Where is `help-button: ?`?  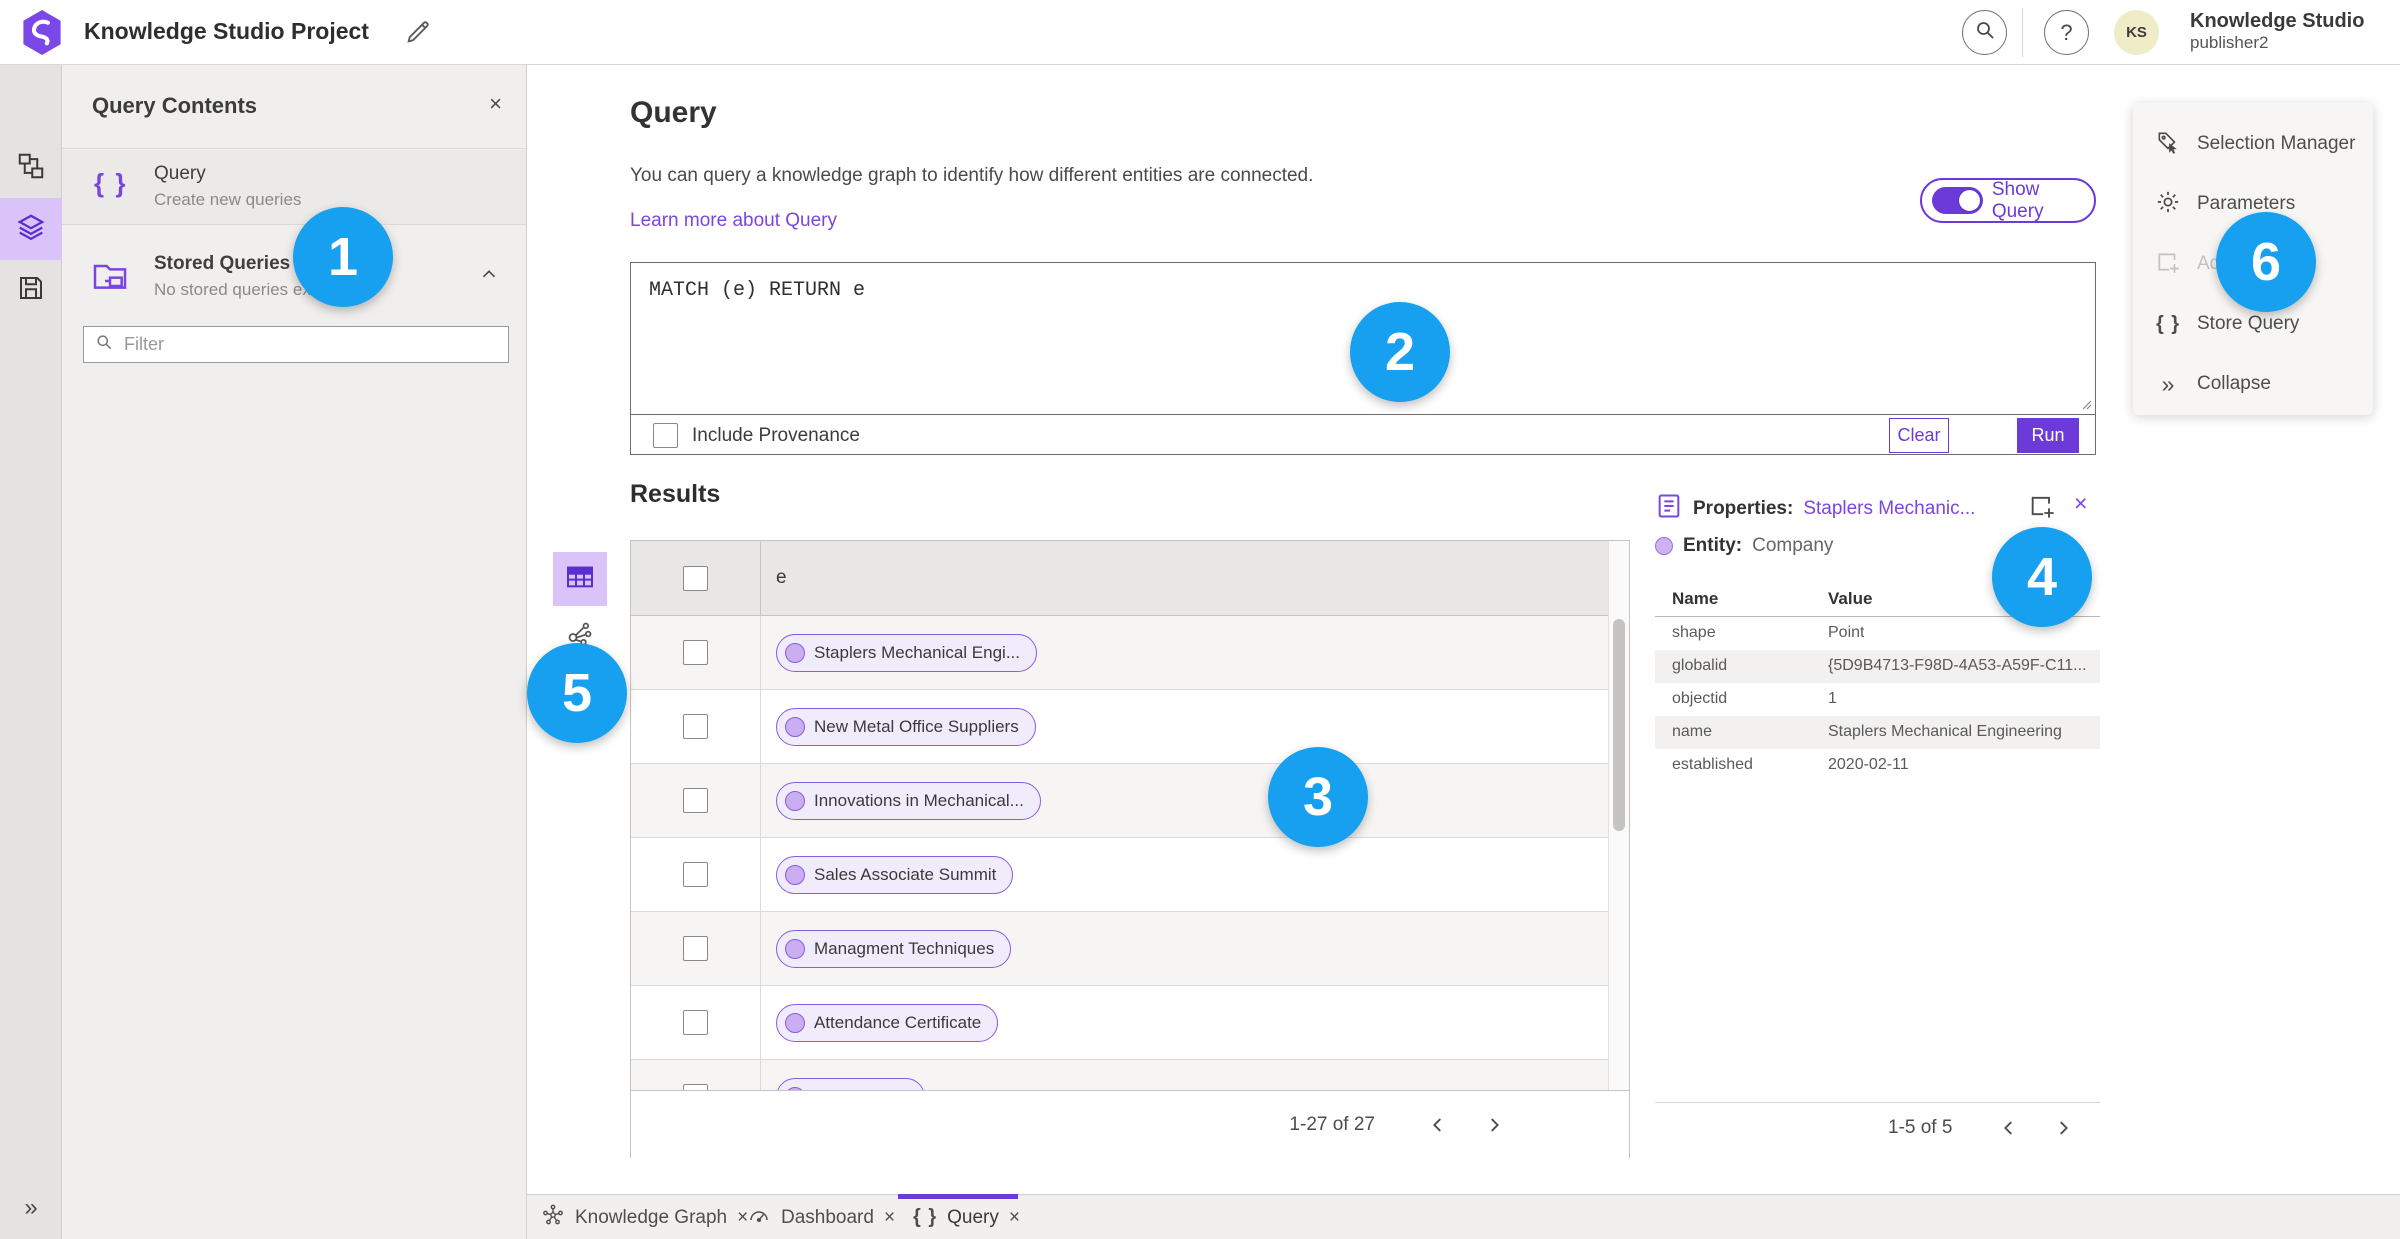
help-button: ? is located at coordinates (2066, 32).